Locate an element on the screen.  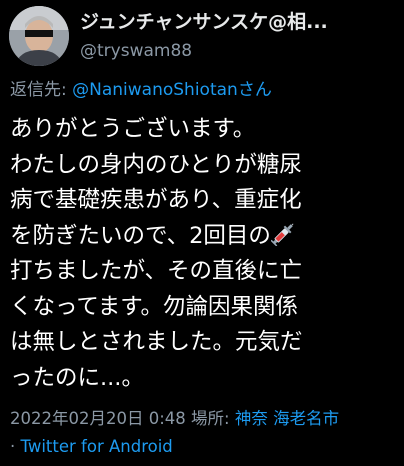
avatar is located at coordinates (39, 36).